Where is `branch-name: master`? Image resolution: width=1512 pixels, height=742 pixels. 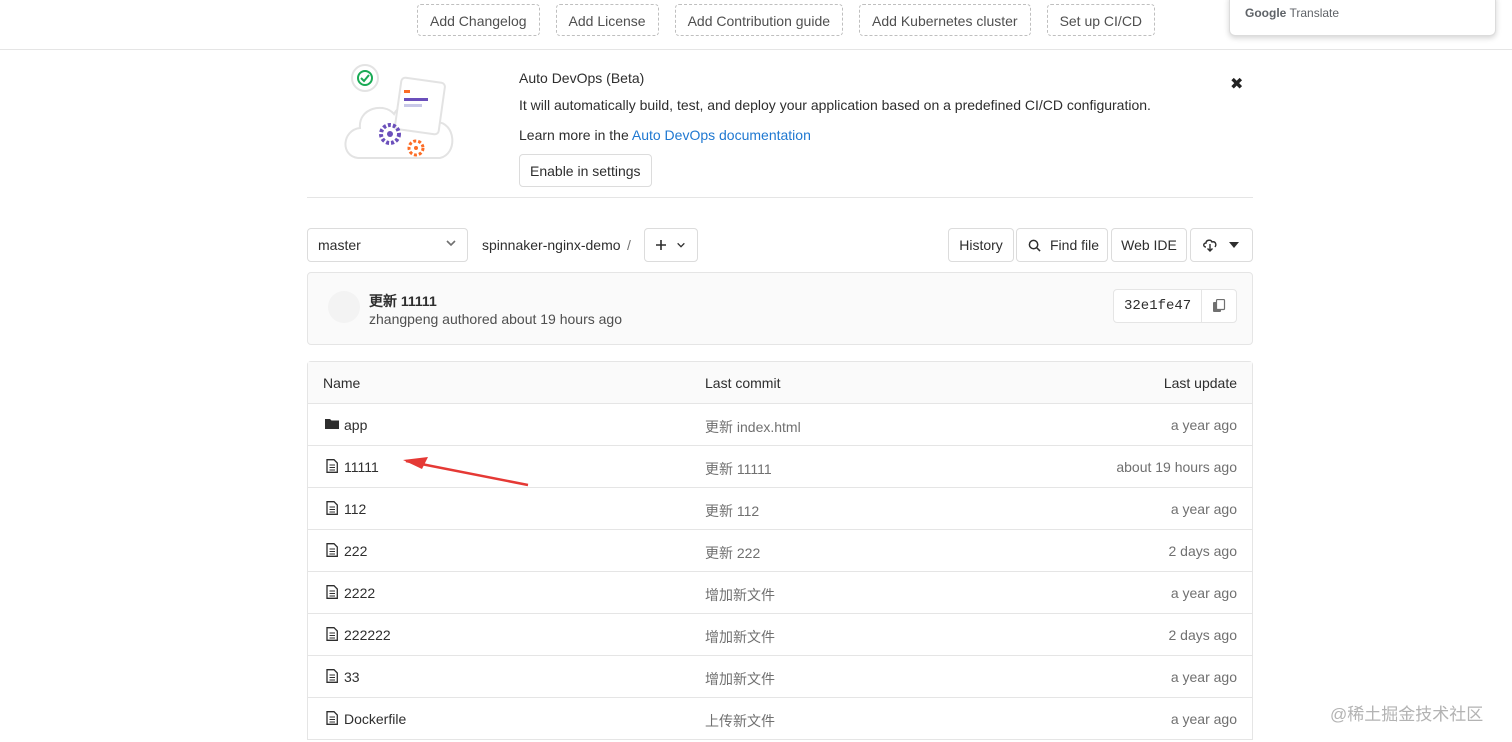 branch-name: master is located at coordinates (339, 245).